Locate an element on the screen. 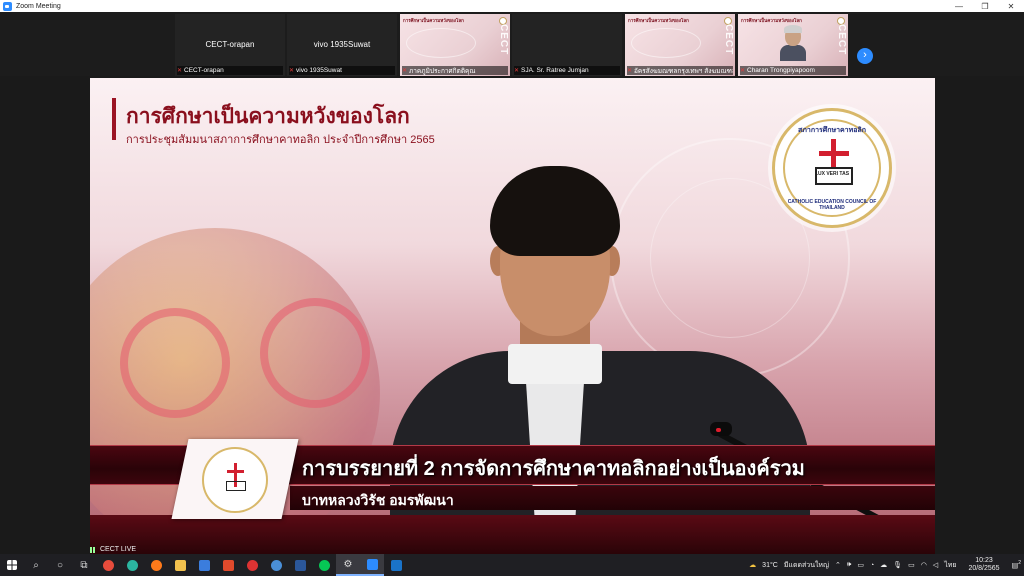  globe-app-icon is located at coordinates (276, 565).